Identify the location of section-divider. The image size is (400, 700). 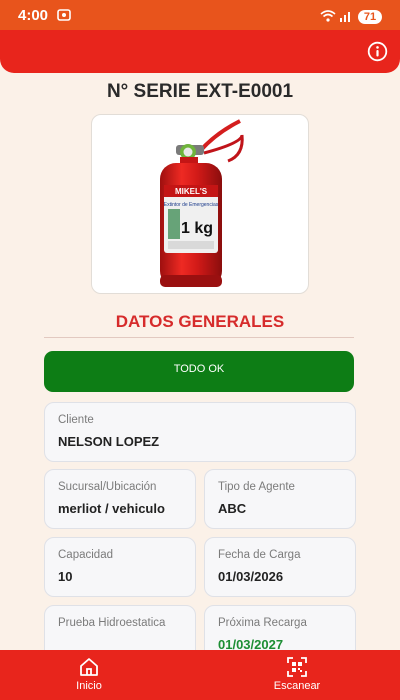
(199, 337).